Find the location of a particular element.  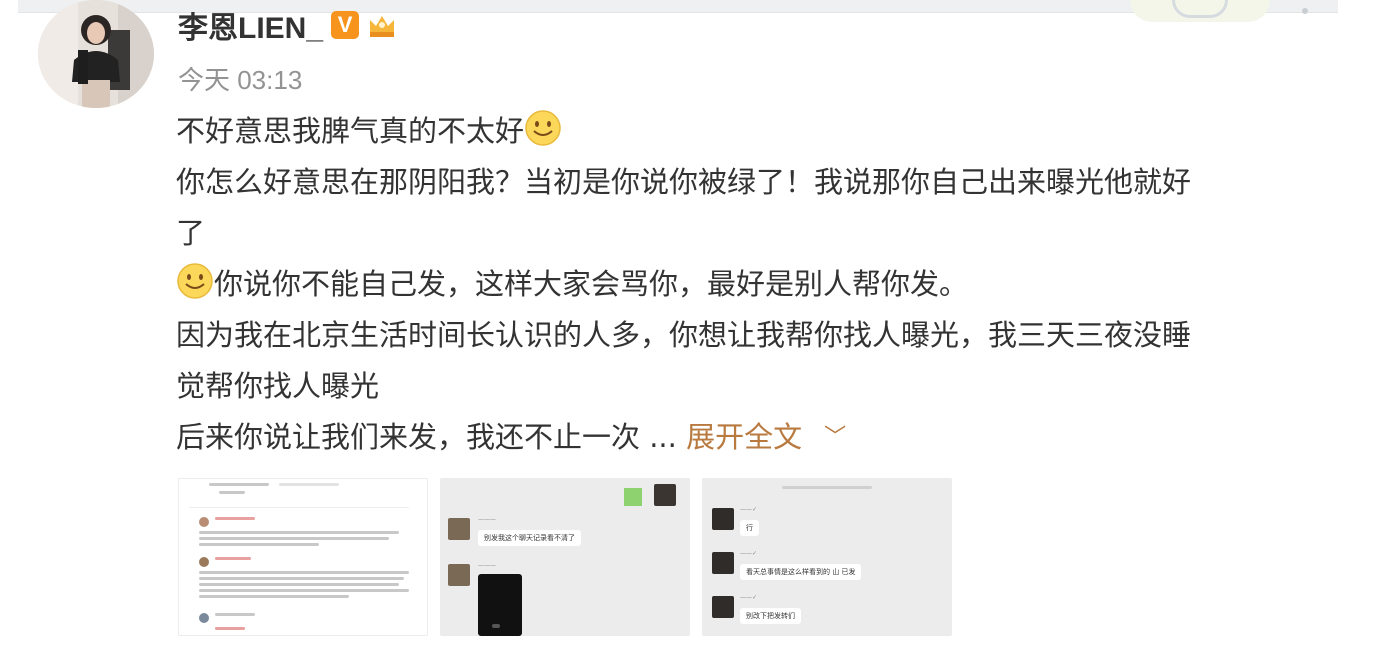

decorative-badge is located at coordinates (1200, 11).